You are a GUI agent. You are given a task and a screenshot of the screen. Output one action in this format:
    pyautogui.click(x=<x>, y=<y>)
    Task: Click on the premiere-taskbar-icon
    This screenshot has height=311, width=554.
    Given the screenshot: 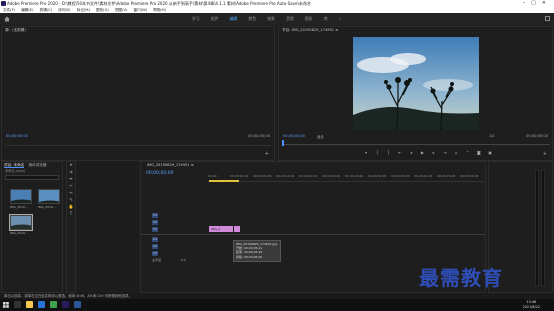 What is the action you would take?
    pyautogui.click(x=65, y=304)
    